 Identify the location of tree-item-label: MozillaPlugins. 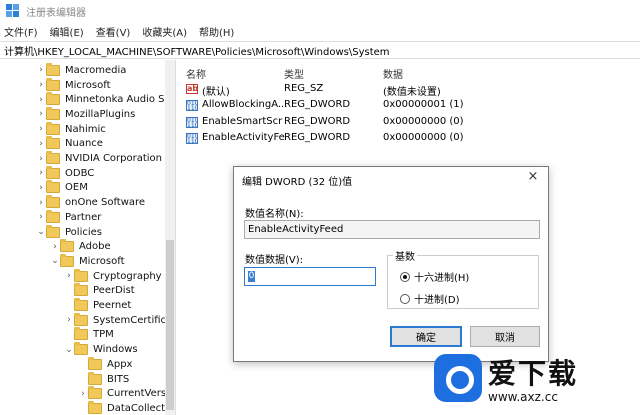
(100, 114).